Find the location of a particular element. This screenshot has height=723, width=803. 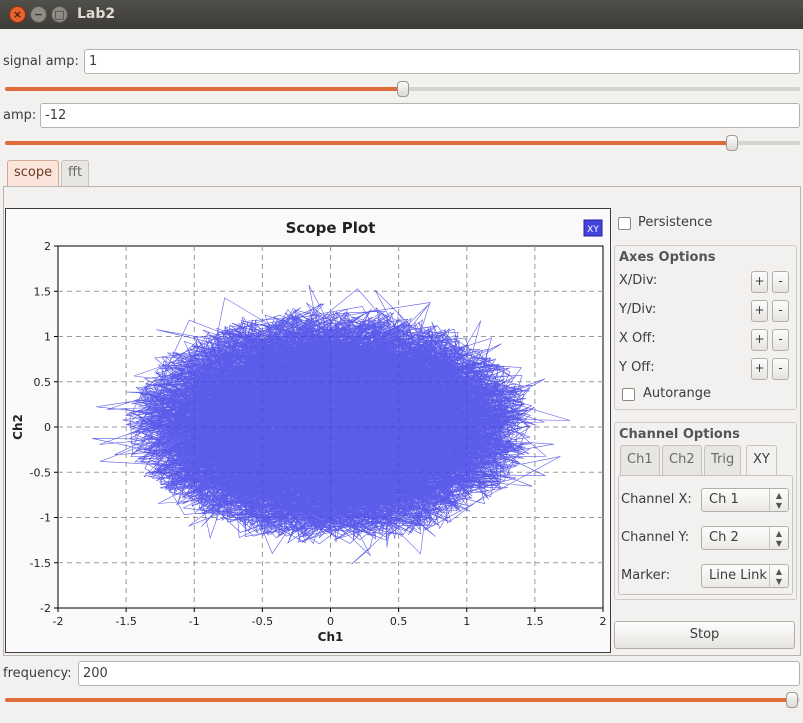

xdiv-label: X/Div: is located at coordinates (638, 280).